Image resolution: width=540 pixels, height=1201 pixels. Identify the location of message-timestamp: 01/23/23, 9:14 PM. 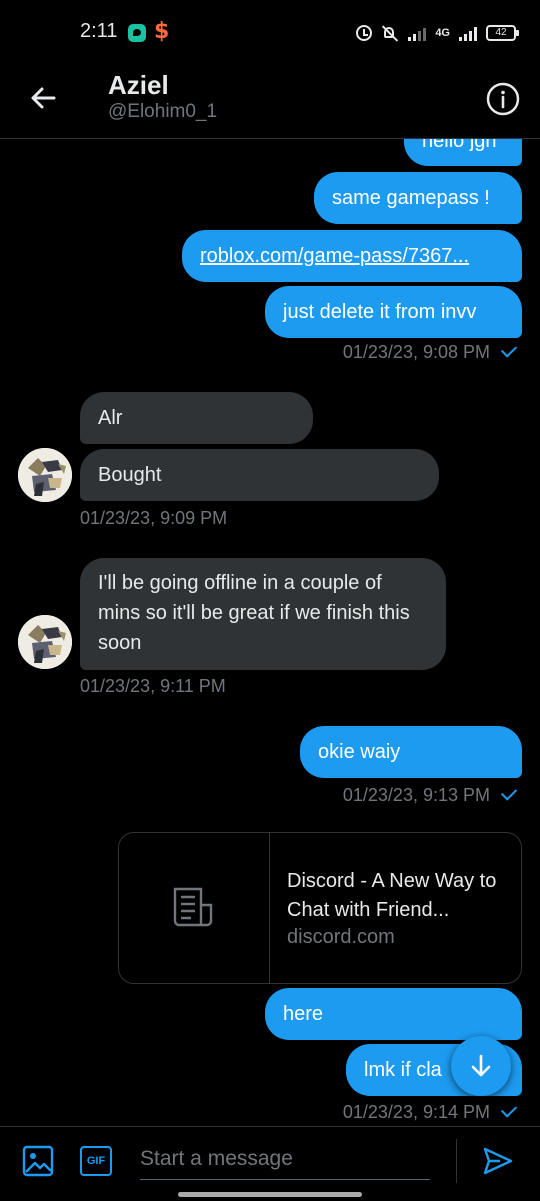
(430, 1112).